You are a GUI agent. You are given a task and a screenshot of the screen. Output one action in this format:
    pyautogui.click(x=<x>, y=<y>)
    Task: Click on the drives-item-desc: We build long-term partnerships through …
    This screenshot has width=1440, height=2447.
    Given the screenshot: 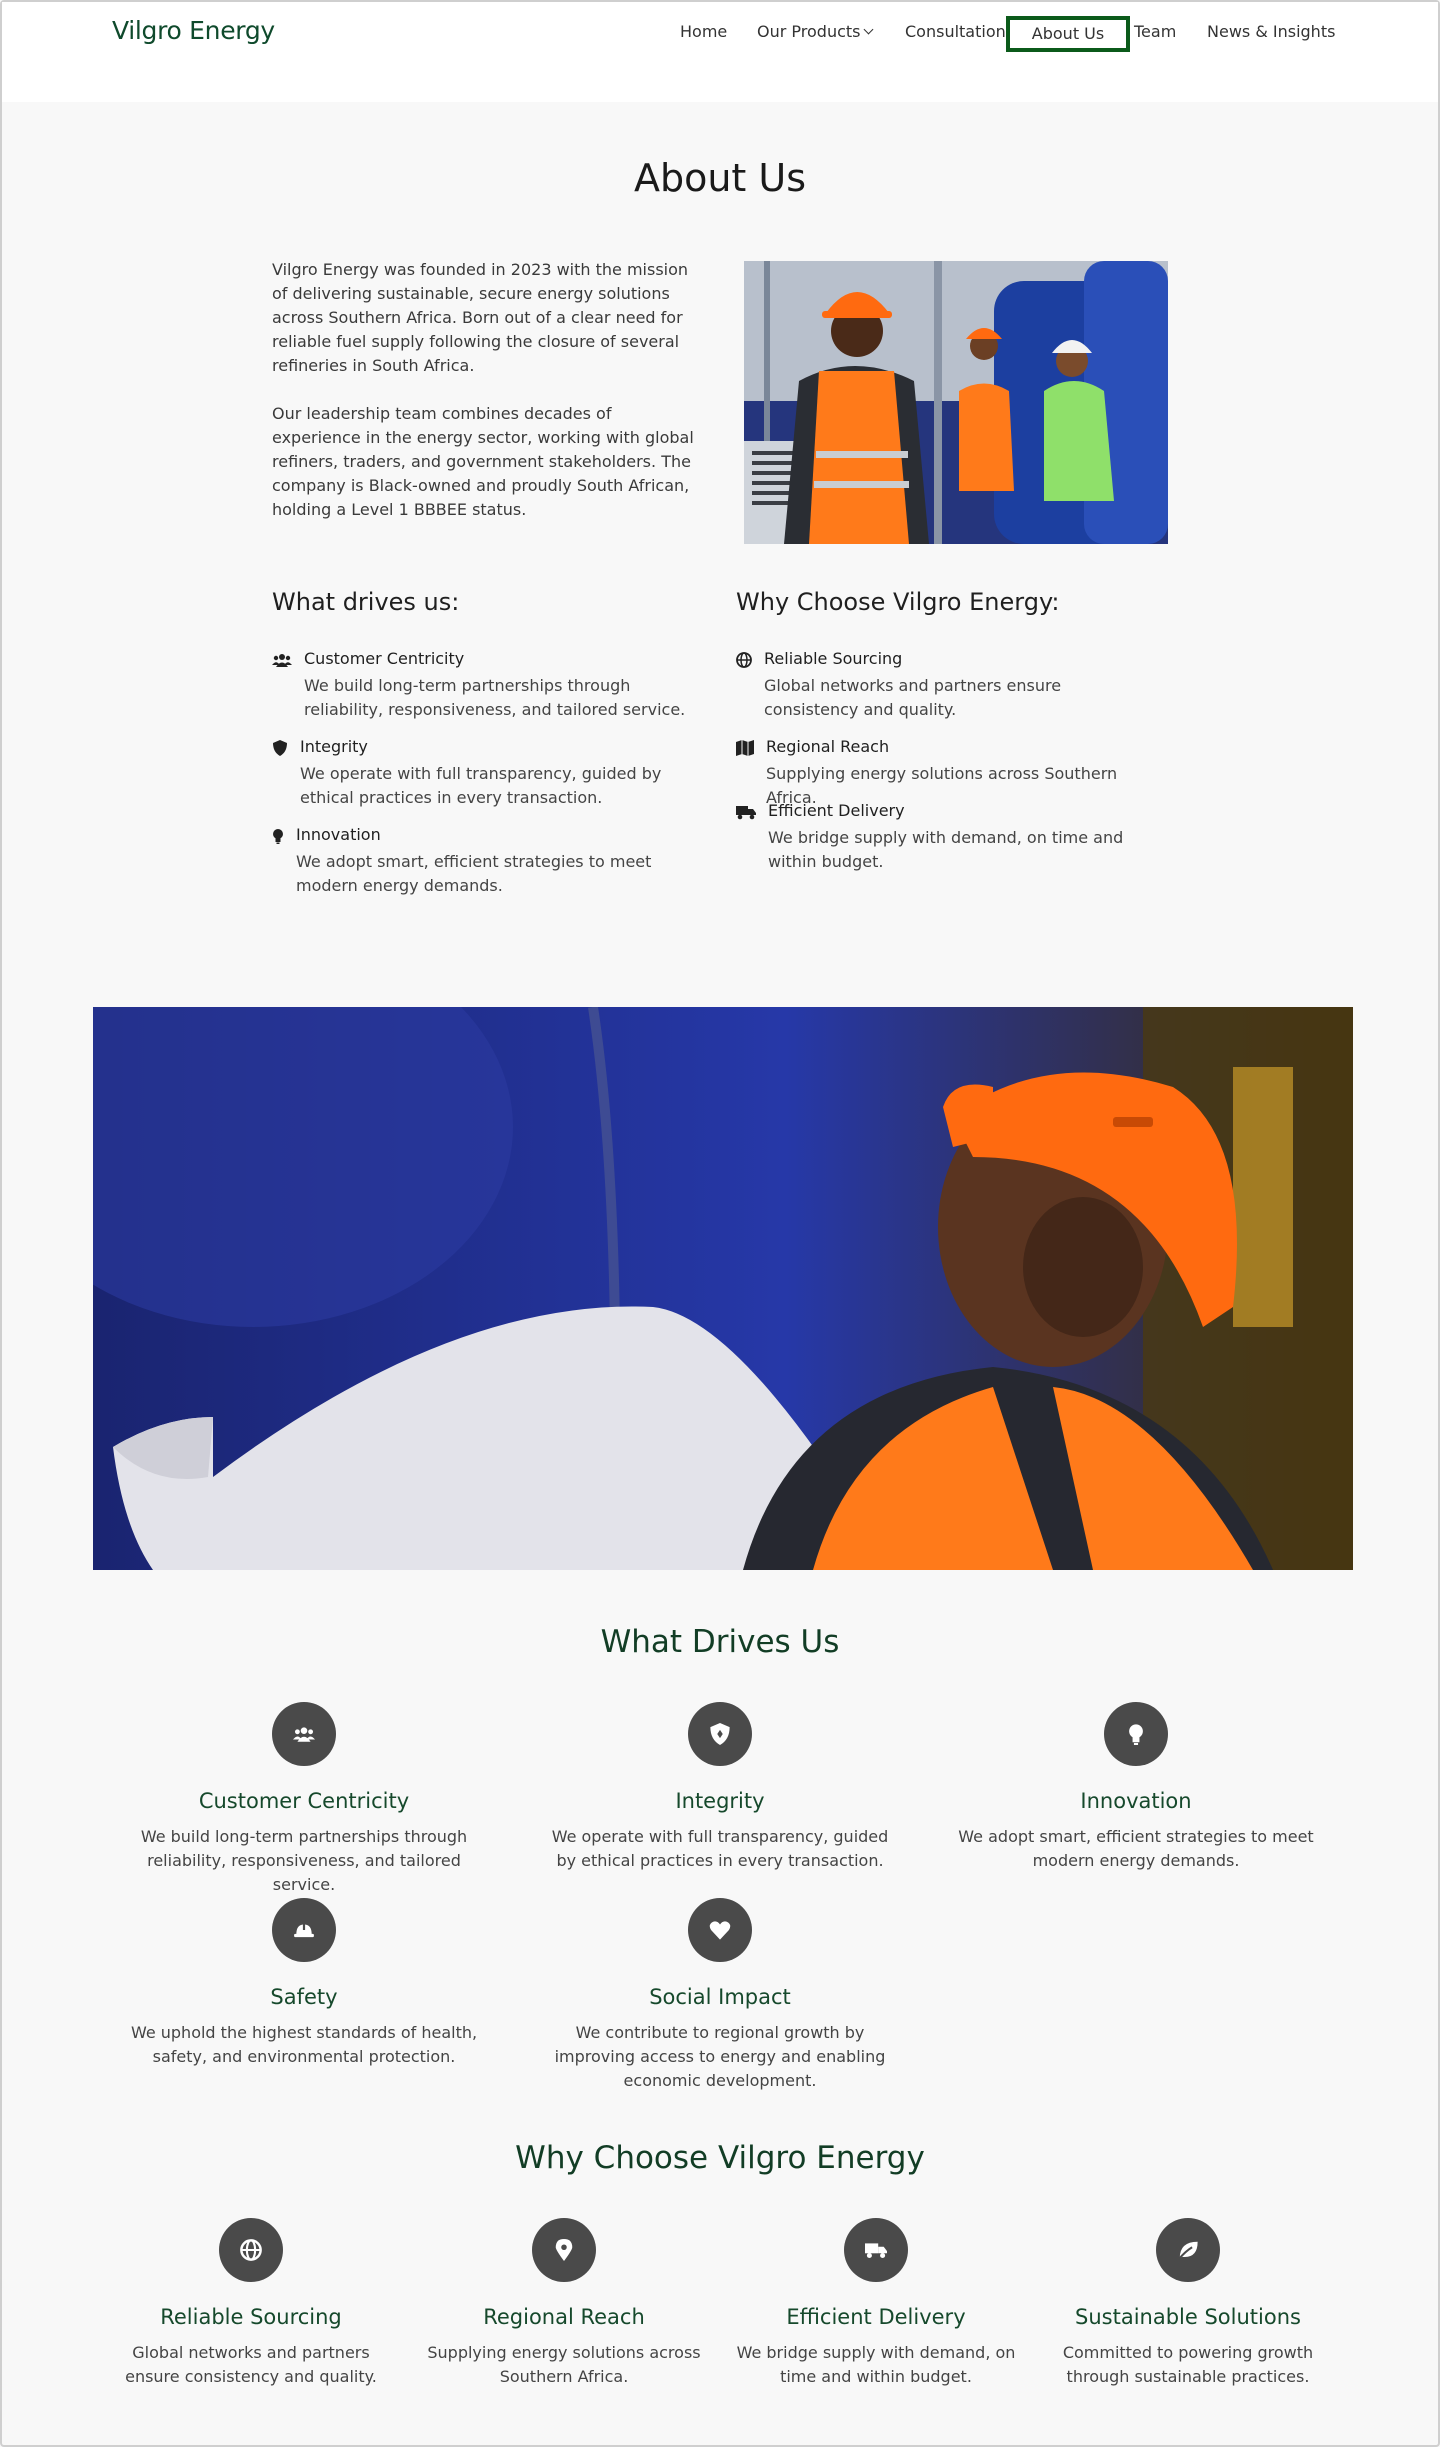 What is the action you would take?
    pyautogui.click(x=495, y=697)
    